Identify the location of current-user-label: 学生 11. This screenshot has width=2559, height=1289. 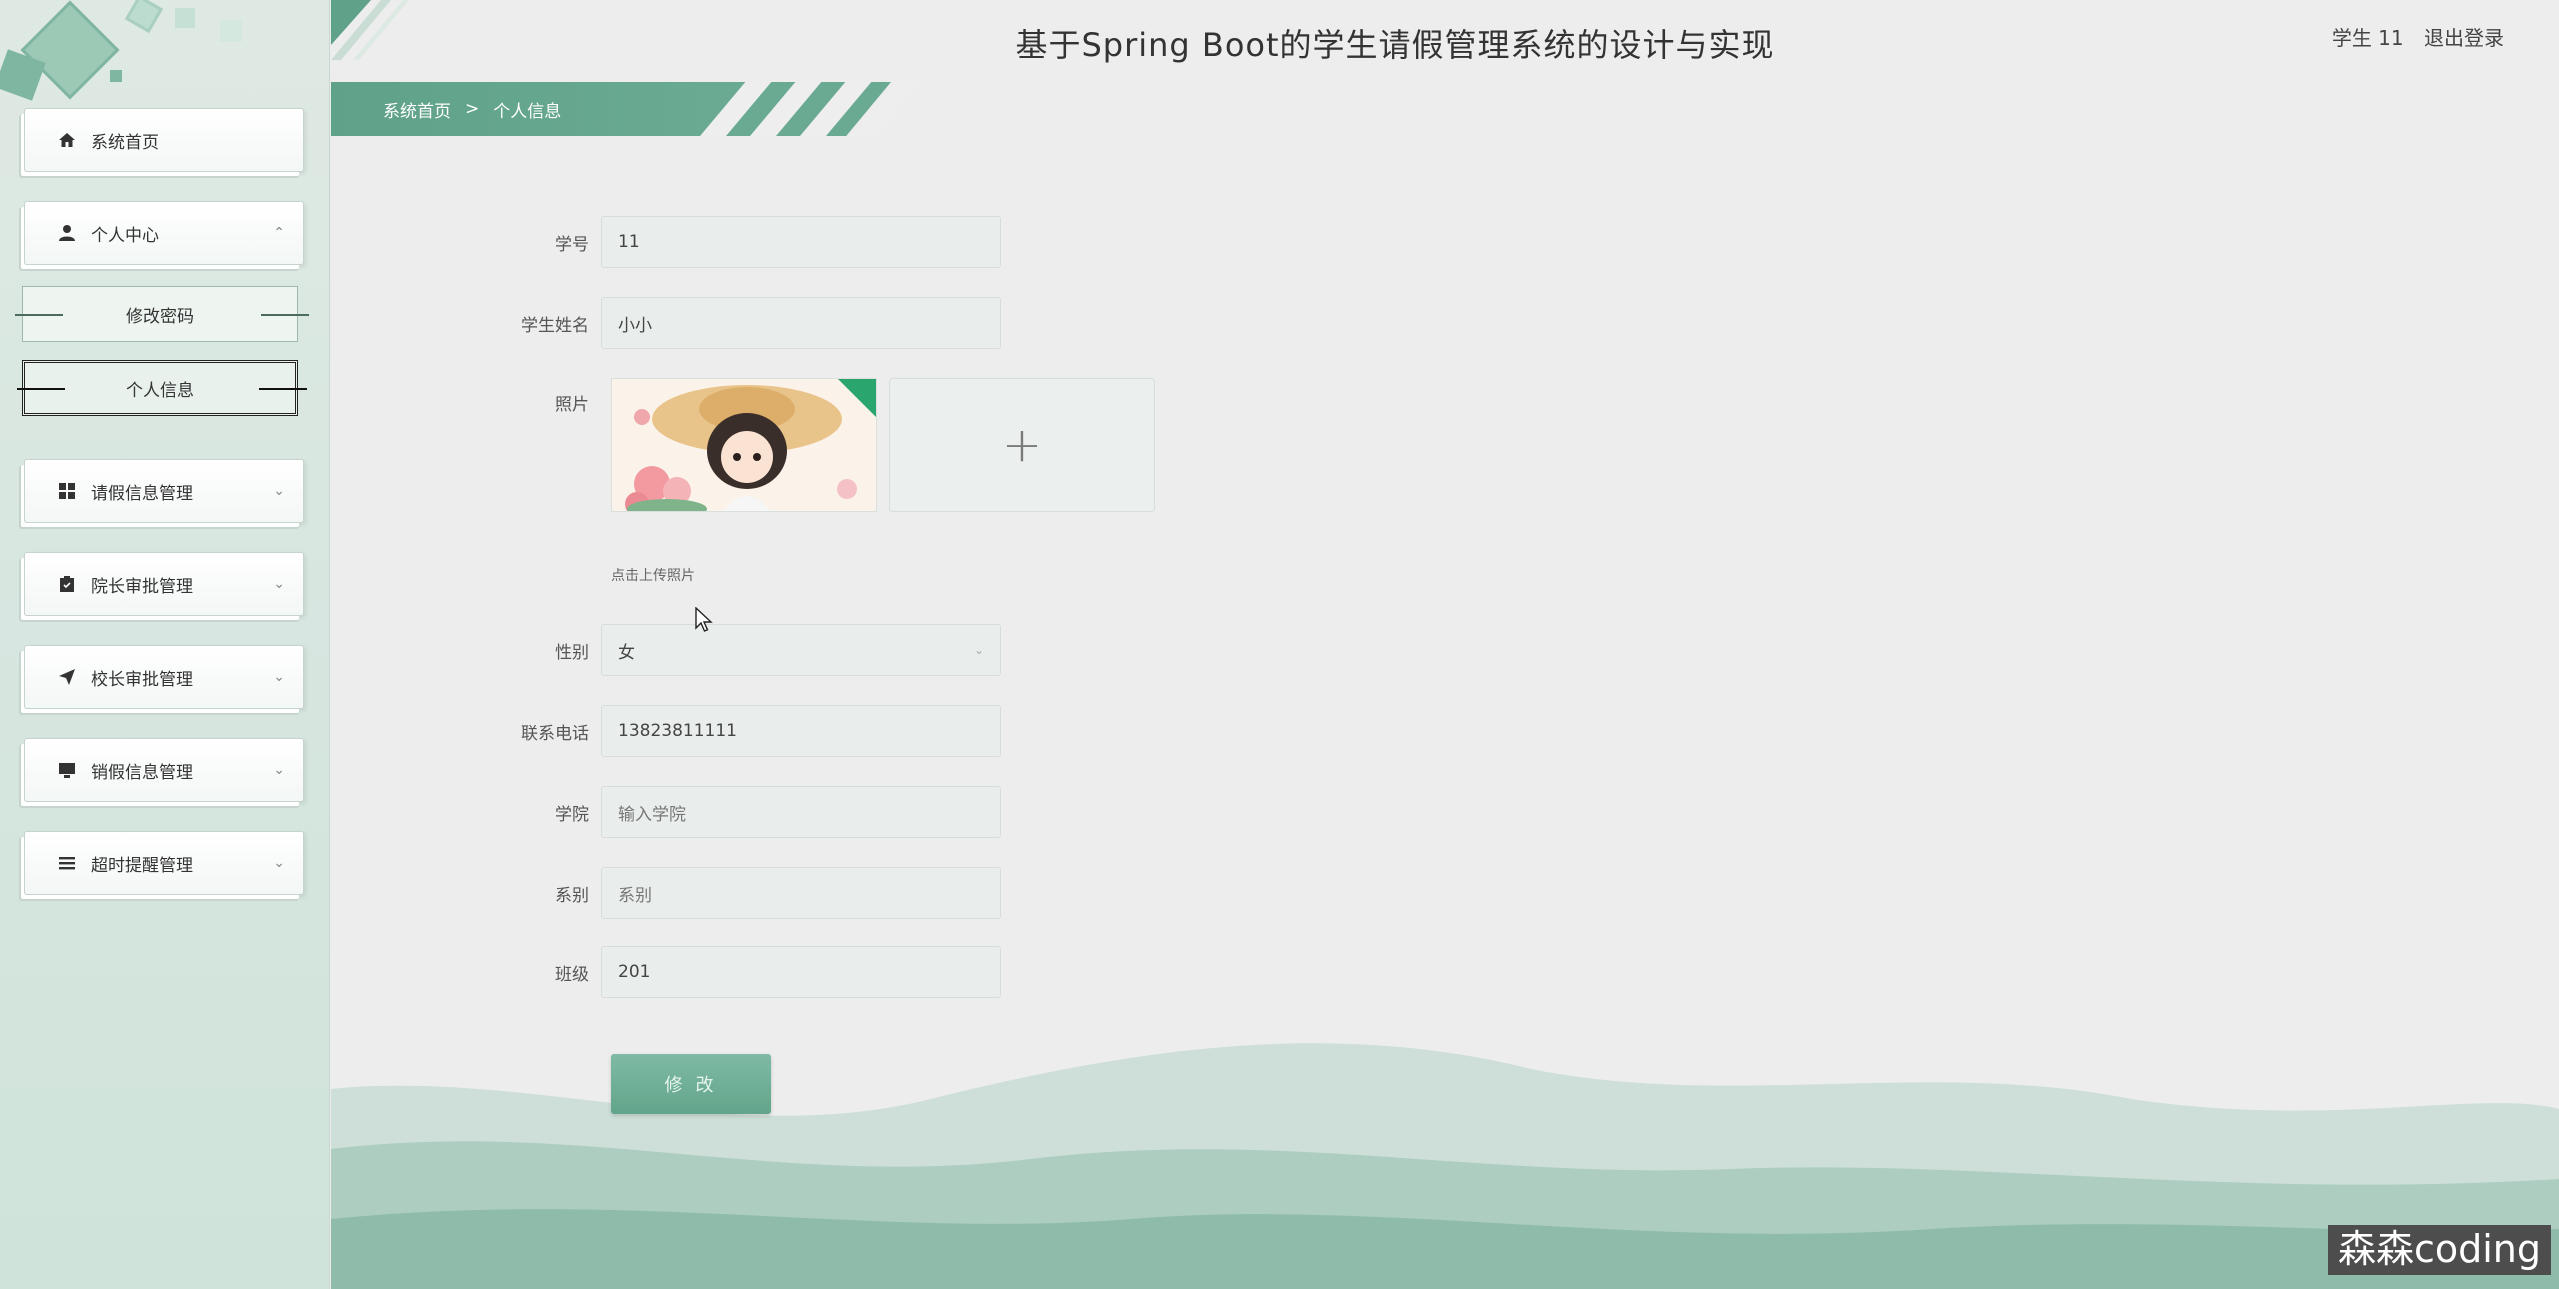
(2367, 38).